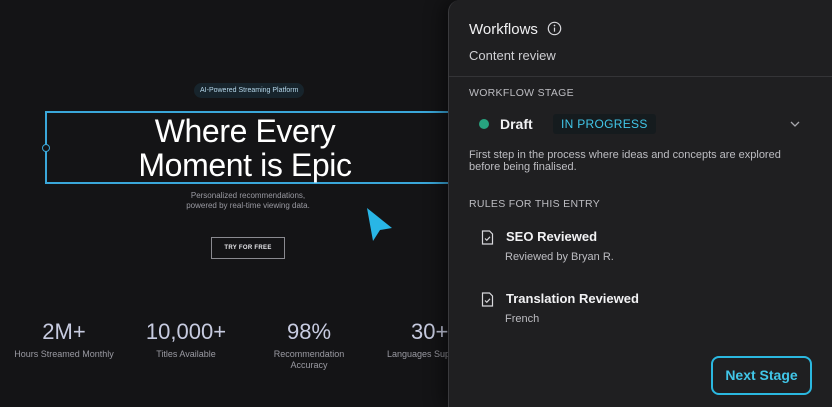  I want to click on info-circle-icon, so click(554, 28).